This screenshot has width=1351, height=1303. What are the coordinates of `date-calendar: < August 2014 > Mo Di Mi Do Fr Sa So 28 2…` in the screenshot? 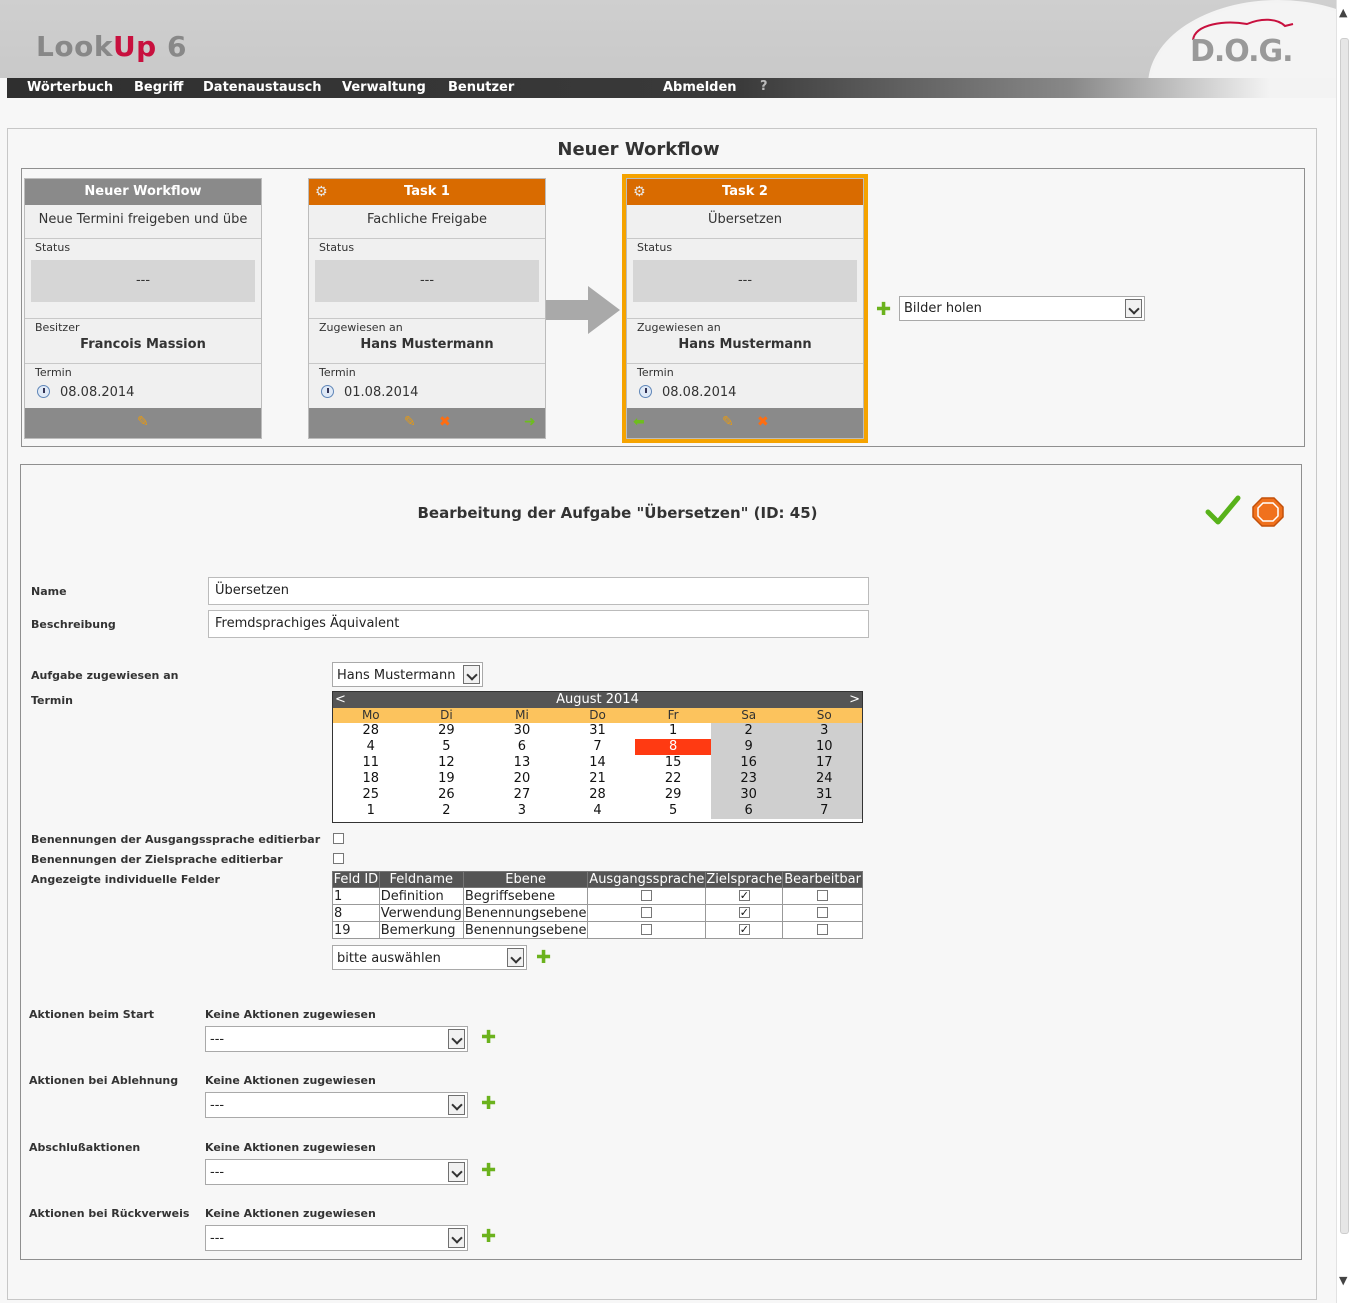 It's located at (597, 757).